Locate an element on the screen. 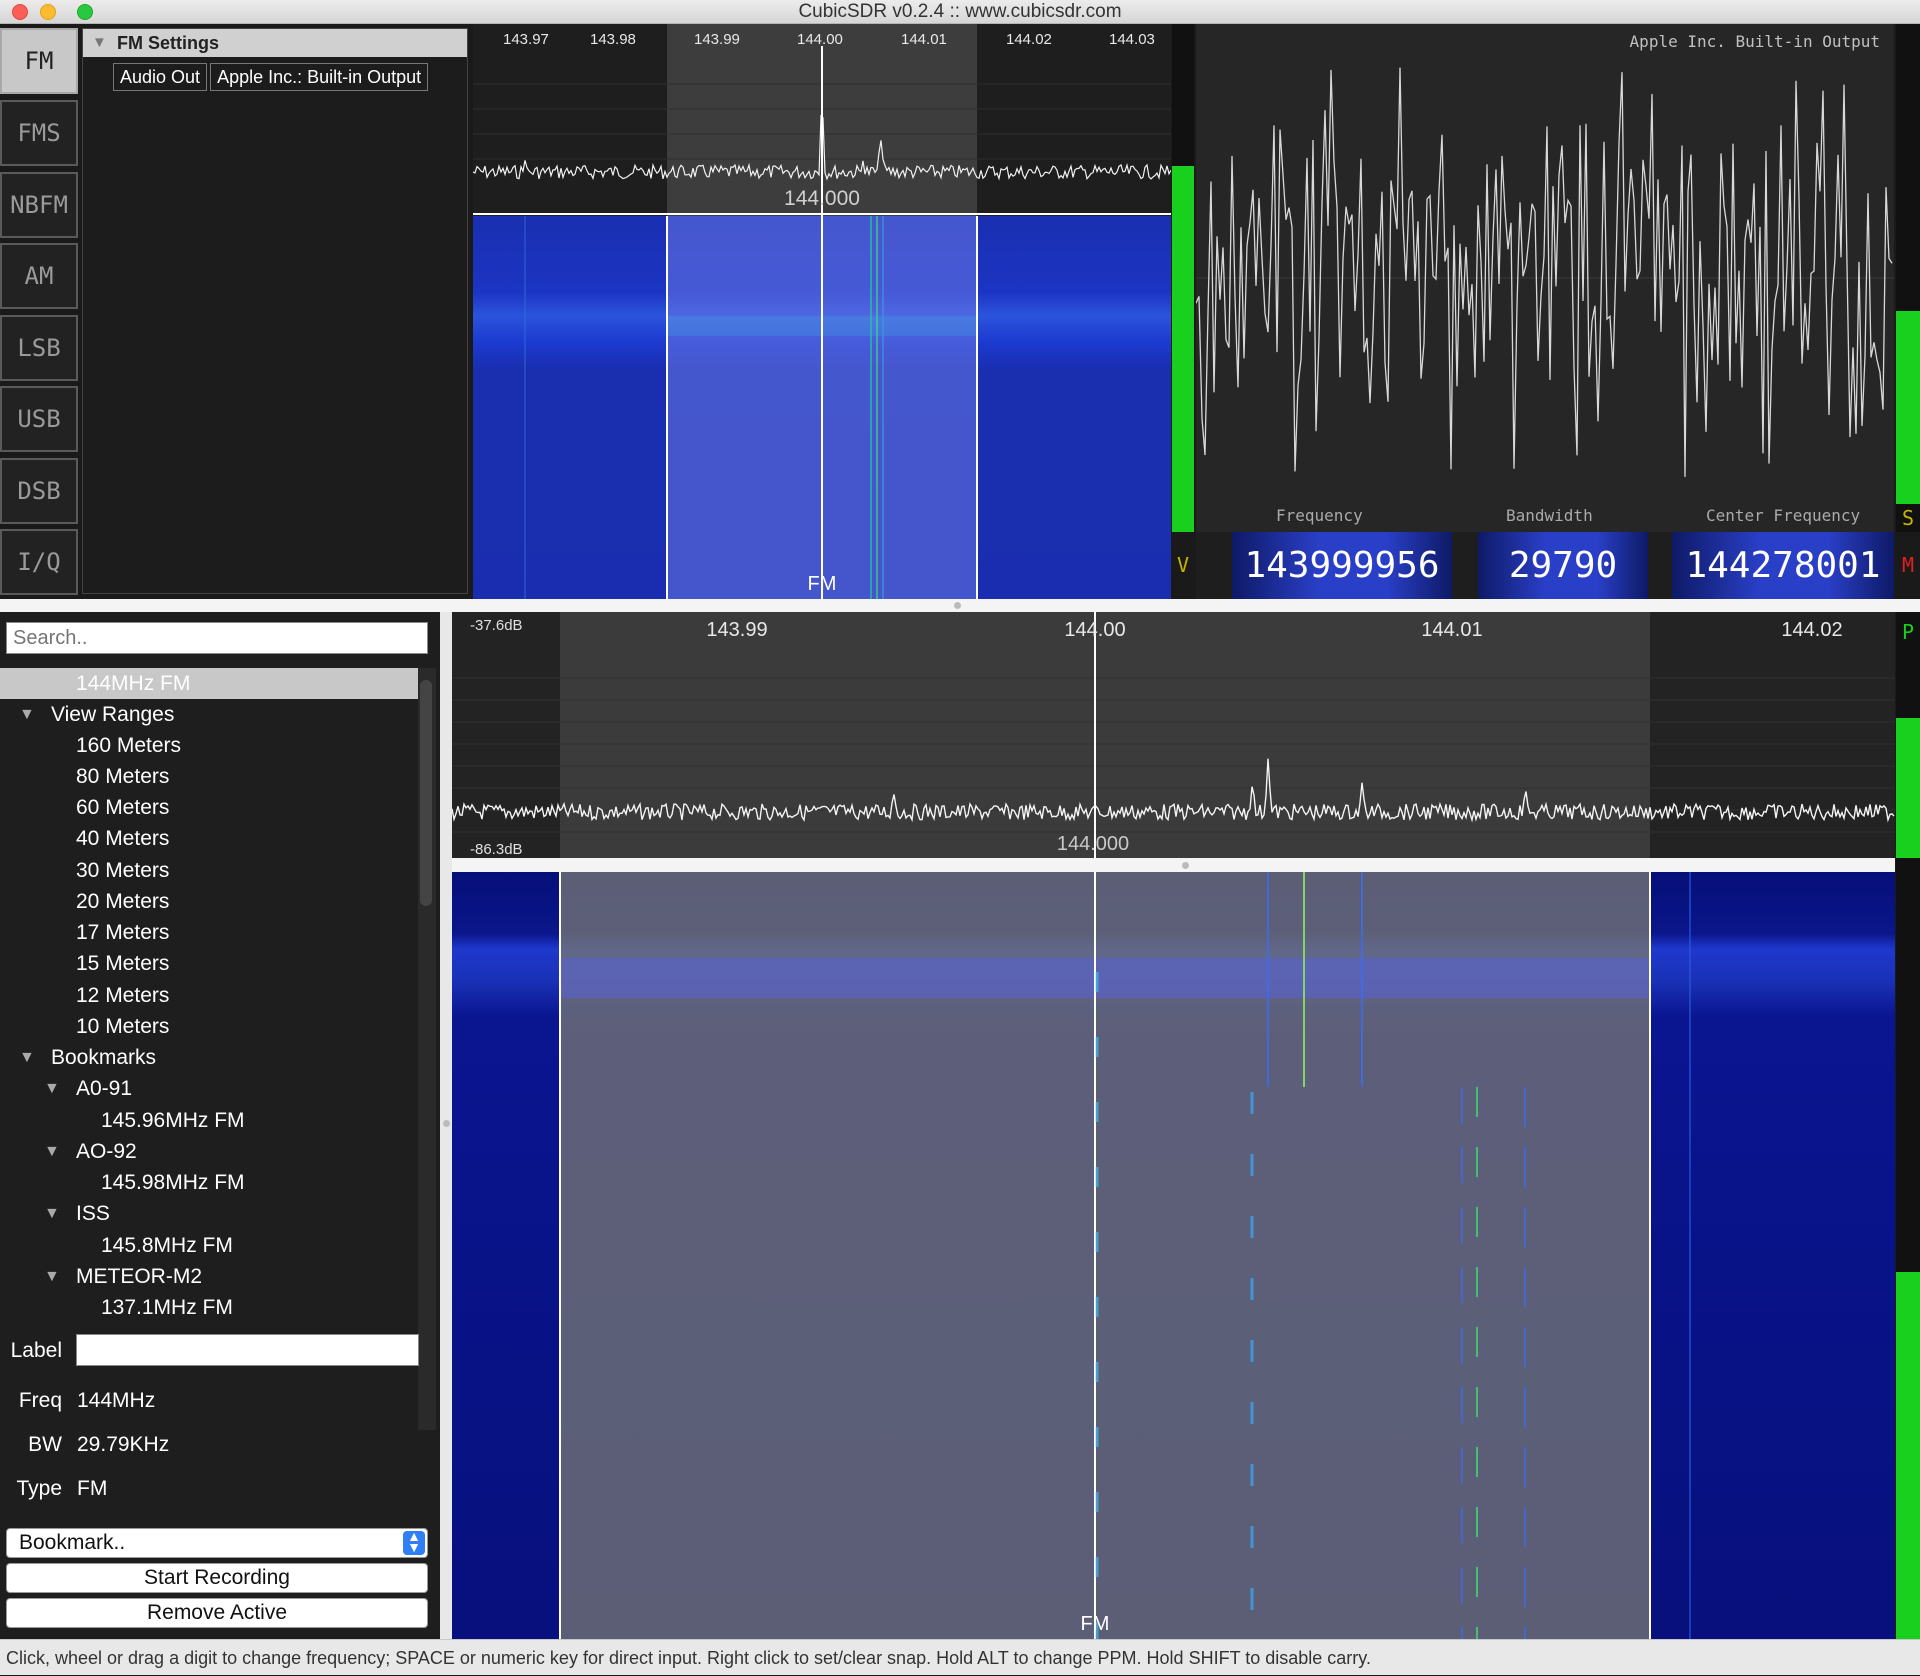 The image size is (1920, 1676). chevron-updown-icon: ▲ ▼ is located at coordinates (414, 1542).